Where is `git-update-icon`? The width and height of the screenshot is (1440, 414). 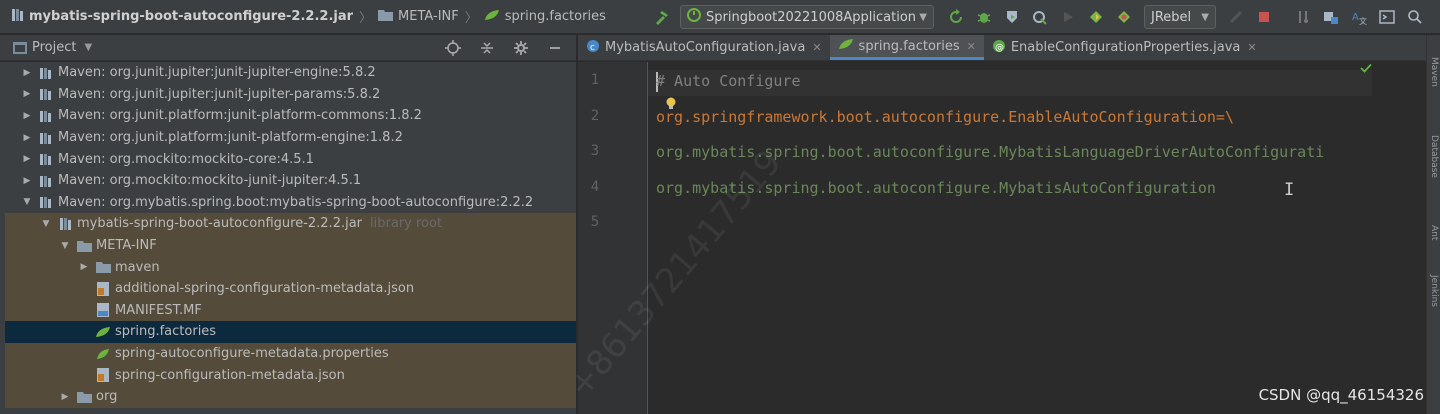
git-update-icon is located at coordinates (1303, 17).